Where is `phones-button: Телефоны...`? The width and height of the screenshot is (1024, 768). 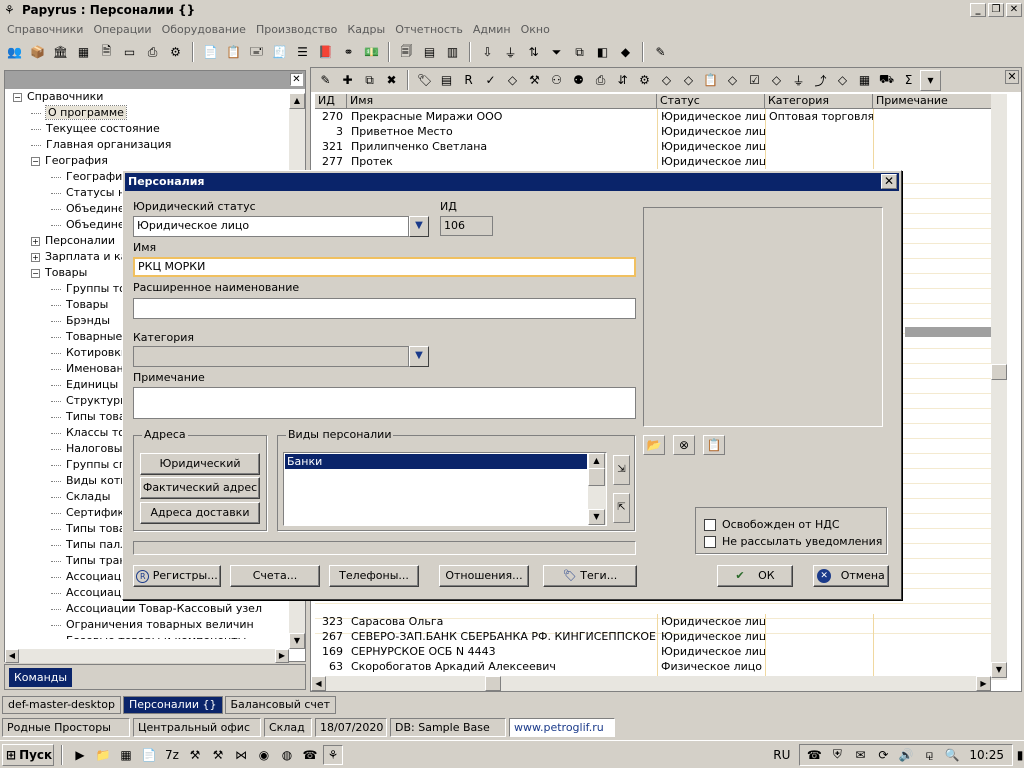
phones-button: Телефоны... is located at coordinates (374, 576).